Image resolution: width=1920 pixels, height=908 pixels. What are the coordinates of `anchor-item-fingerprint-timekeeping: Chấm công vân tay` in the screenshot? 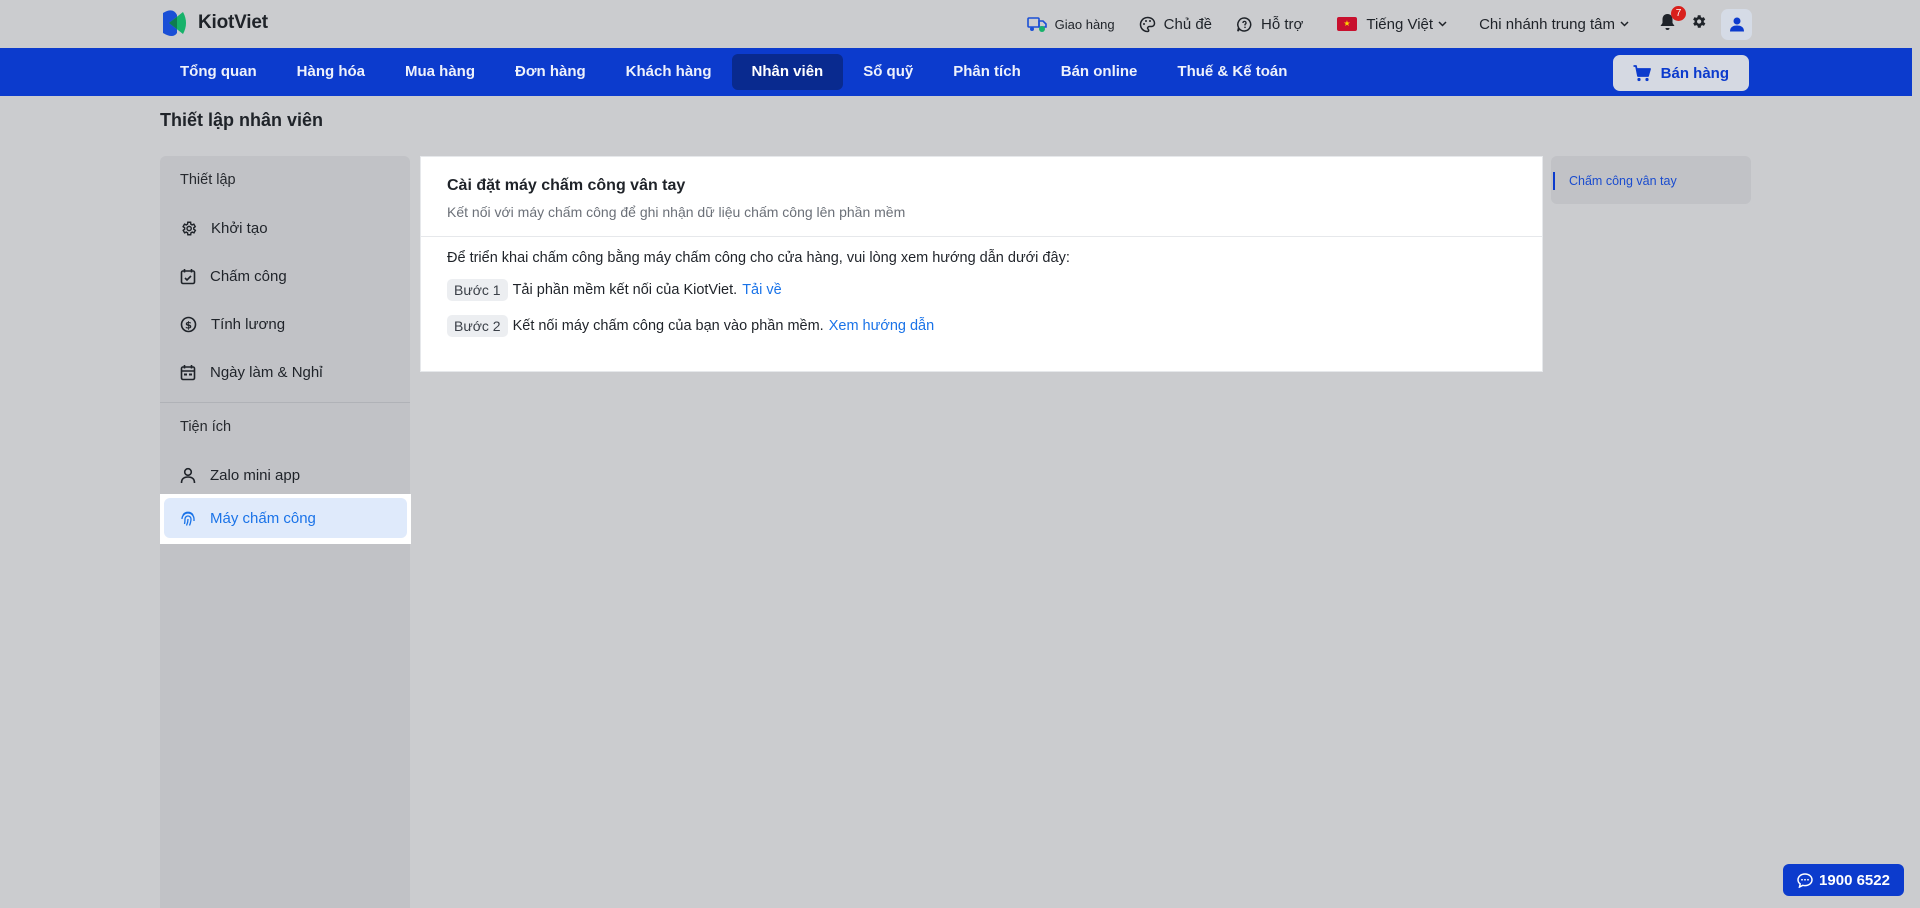 It's located at (1615, 181).